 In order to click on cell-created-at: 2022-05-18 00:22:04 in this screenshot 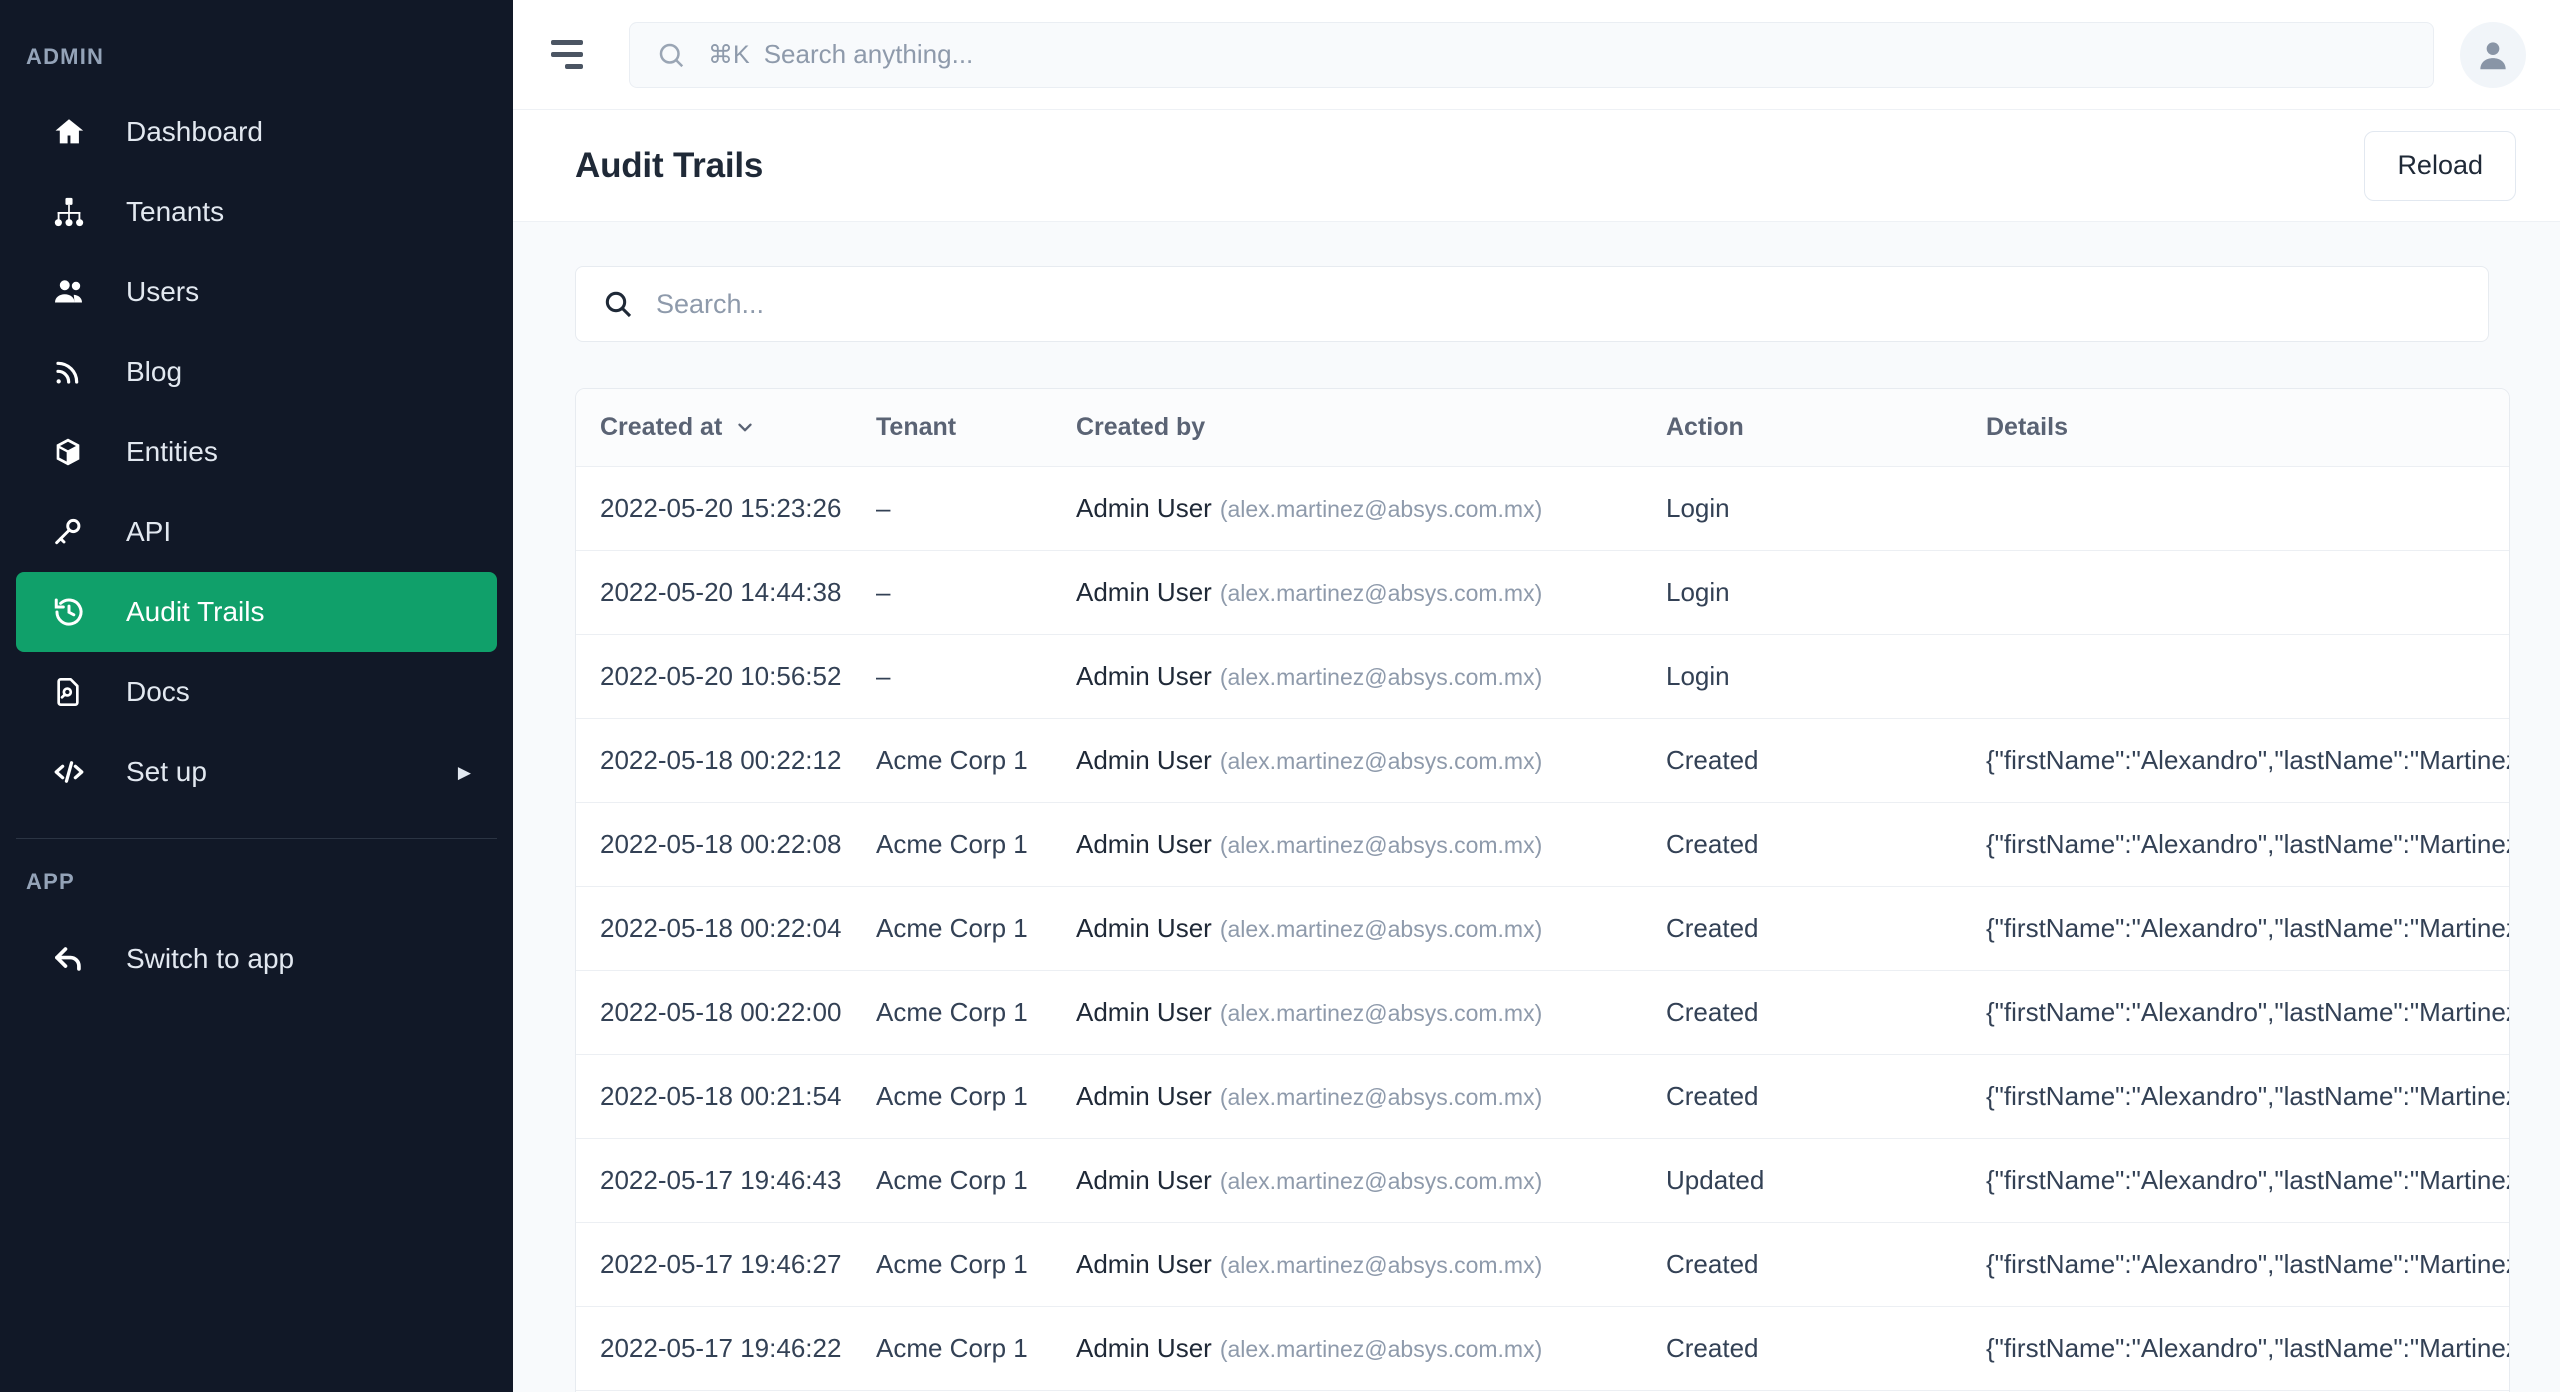, I will do `click(726, 928)`.